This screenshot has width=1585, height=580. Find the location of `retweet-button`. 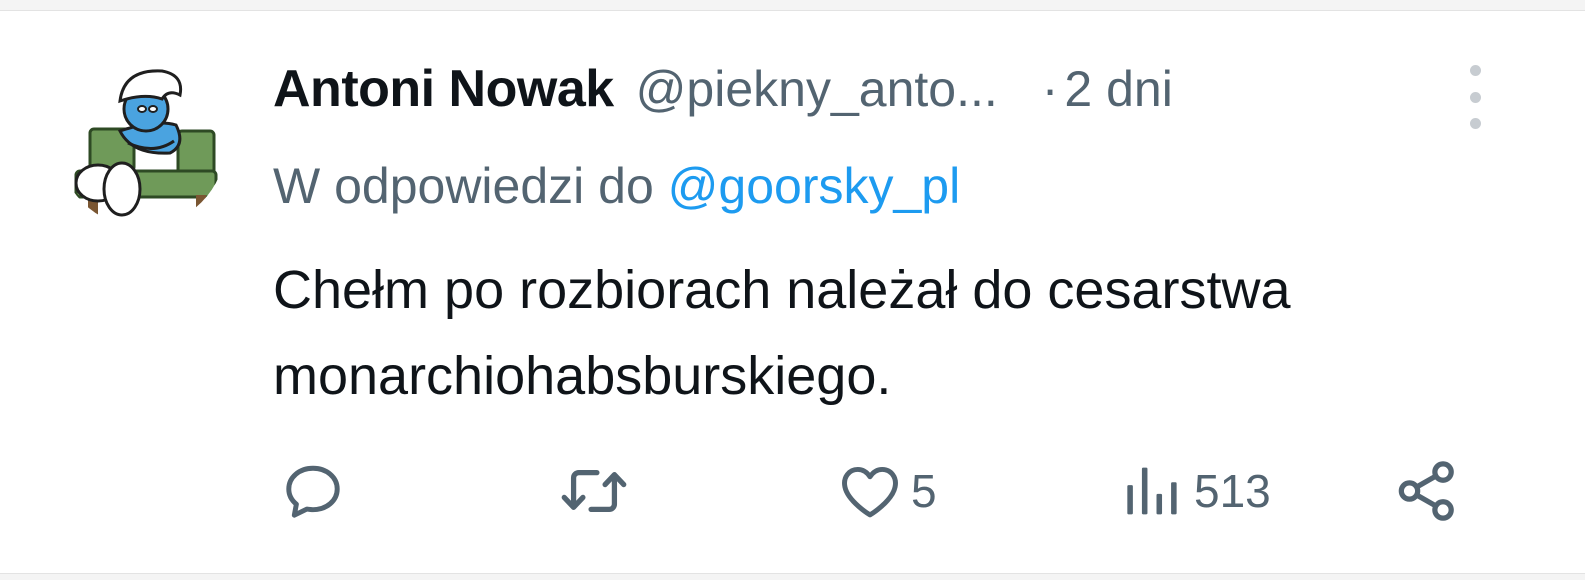

retweet-button is located at coordinates (597, 491).